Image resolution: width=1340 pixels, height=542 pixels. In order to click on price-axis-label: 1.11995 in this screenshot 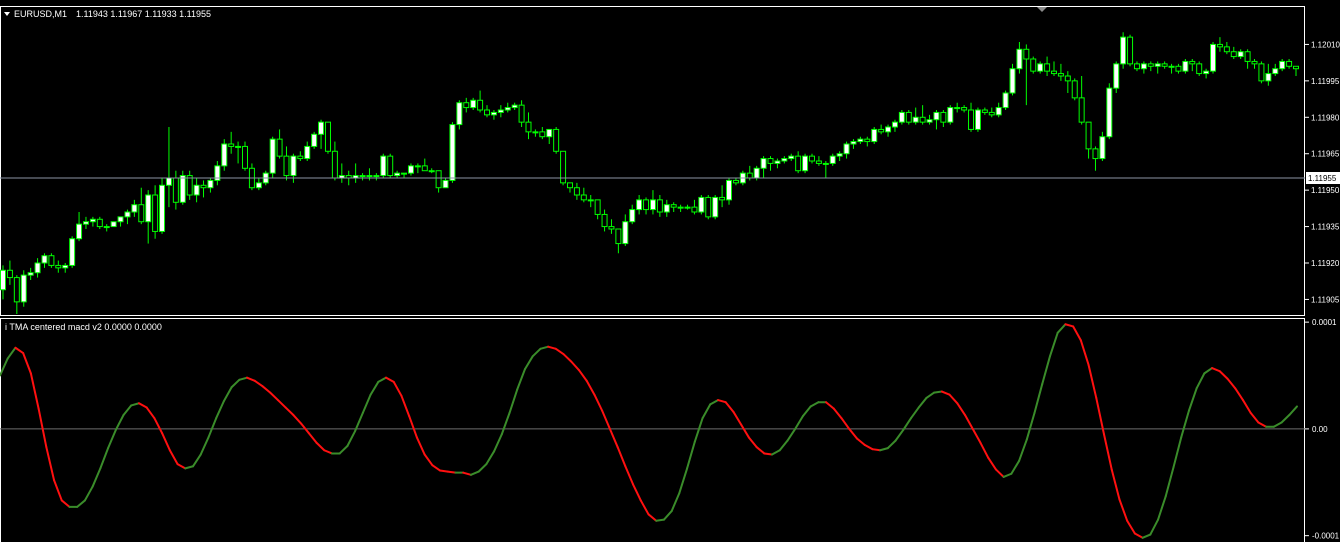, I will do `click(1325, 81)`.